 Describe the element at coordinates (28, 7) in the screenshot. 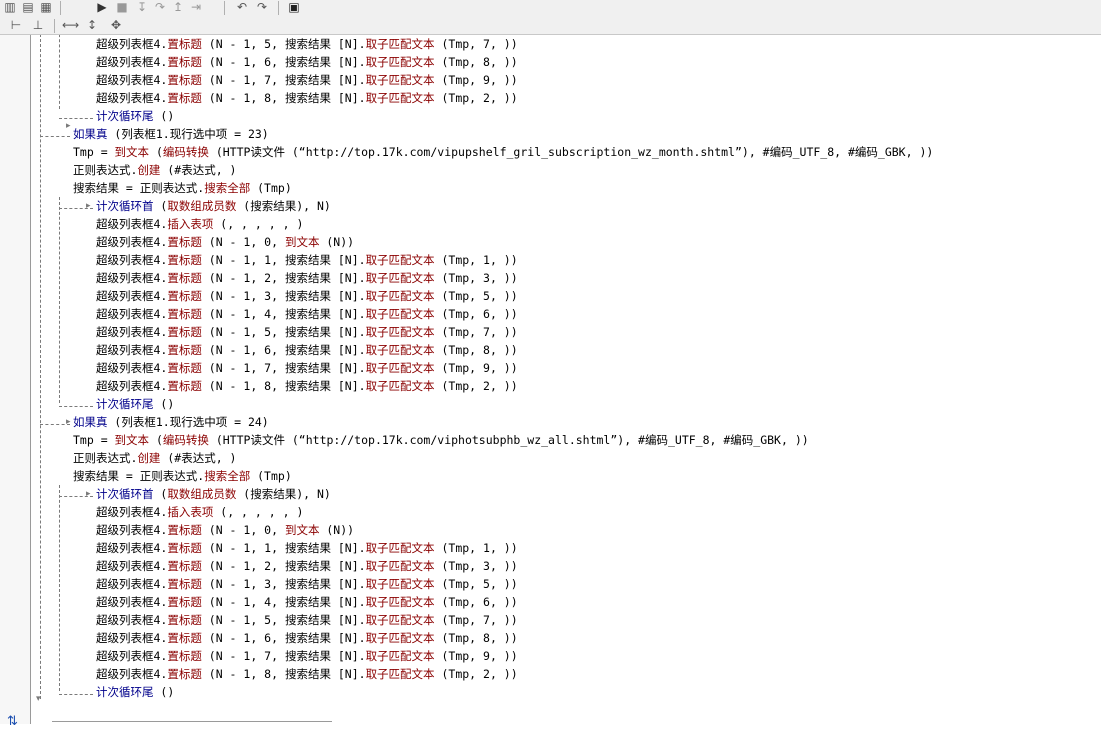

I see `layout-top-icon: ▤` at that location.